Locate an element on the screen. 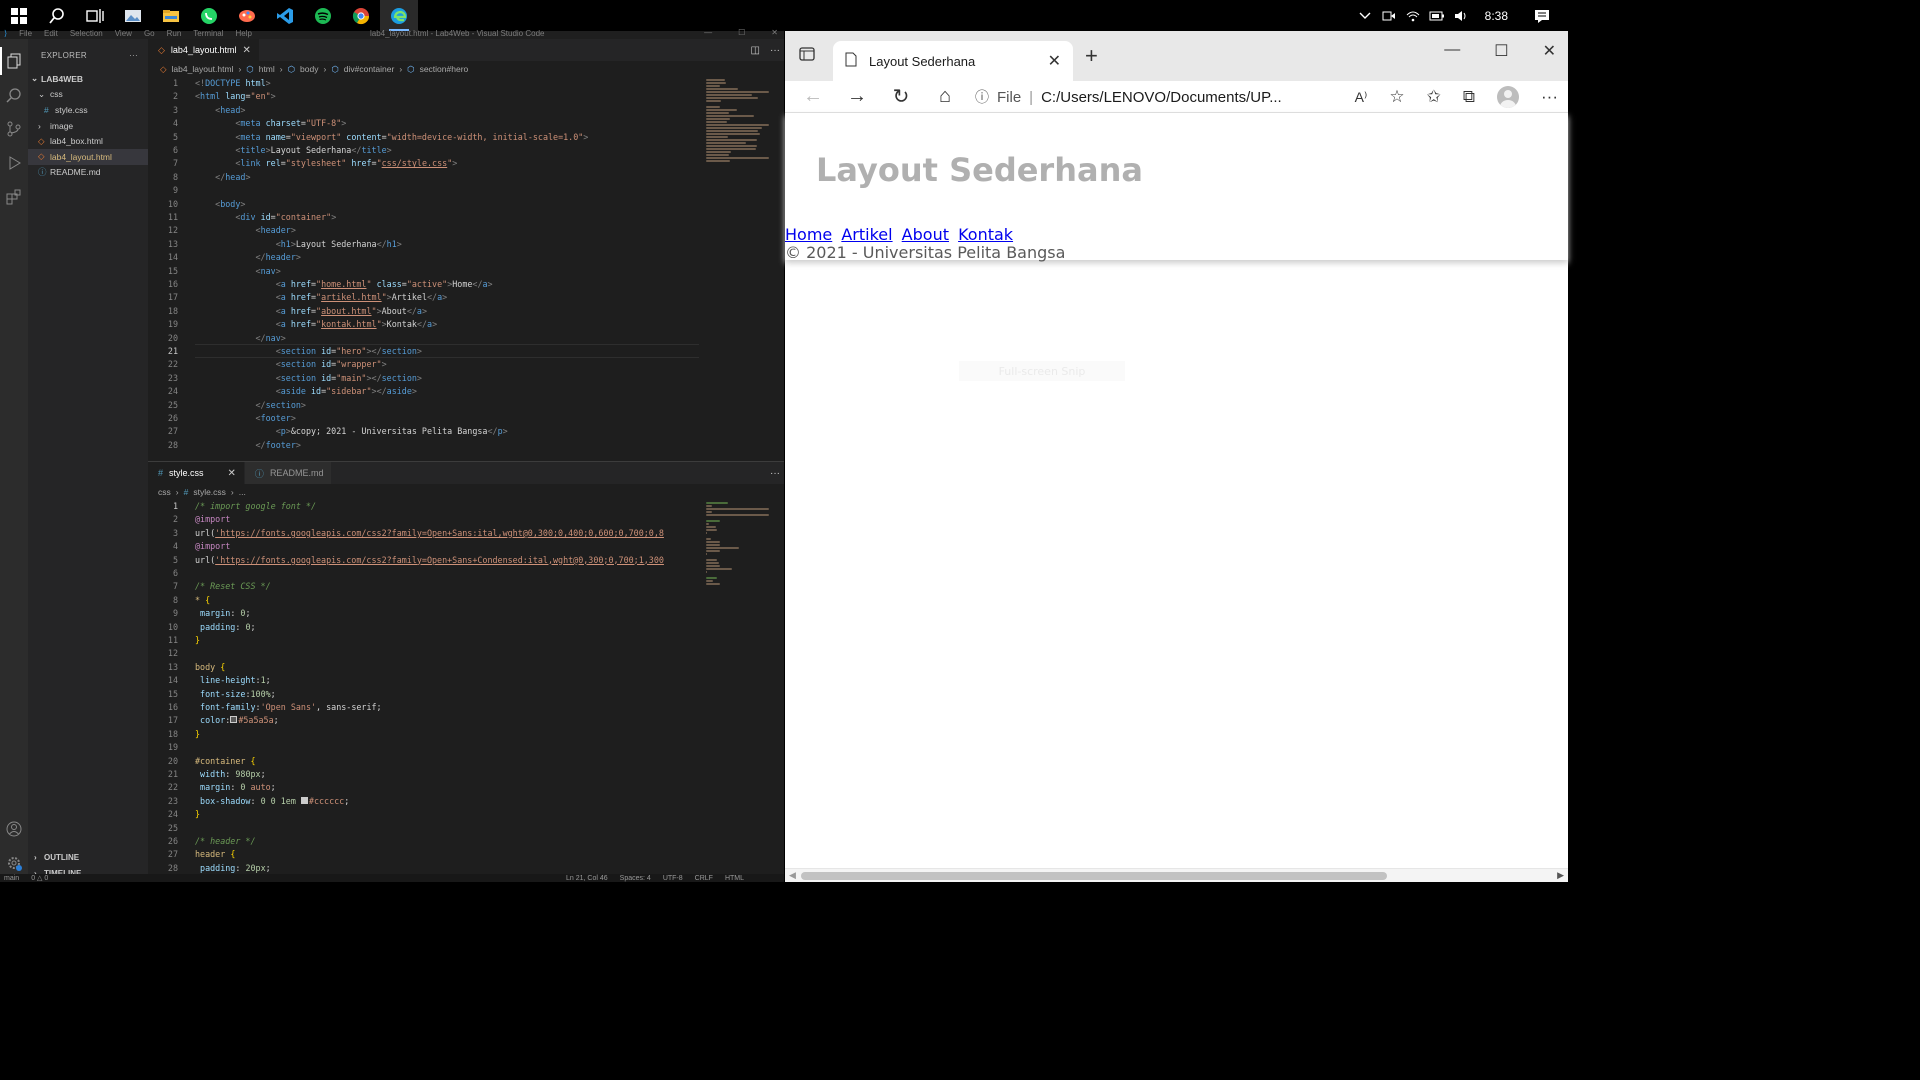  breadcrumb-item: style.css is located at coordinates (209, 492).